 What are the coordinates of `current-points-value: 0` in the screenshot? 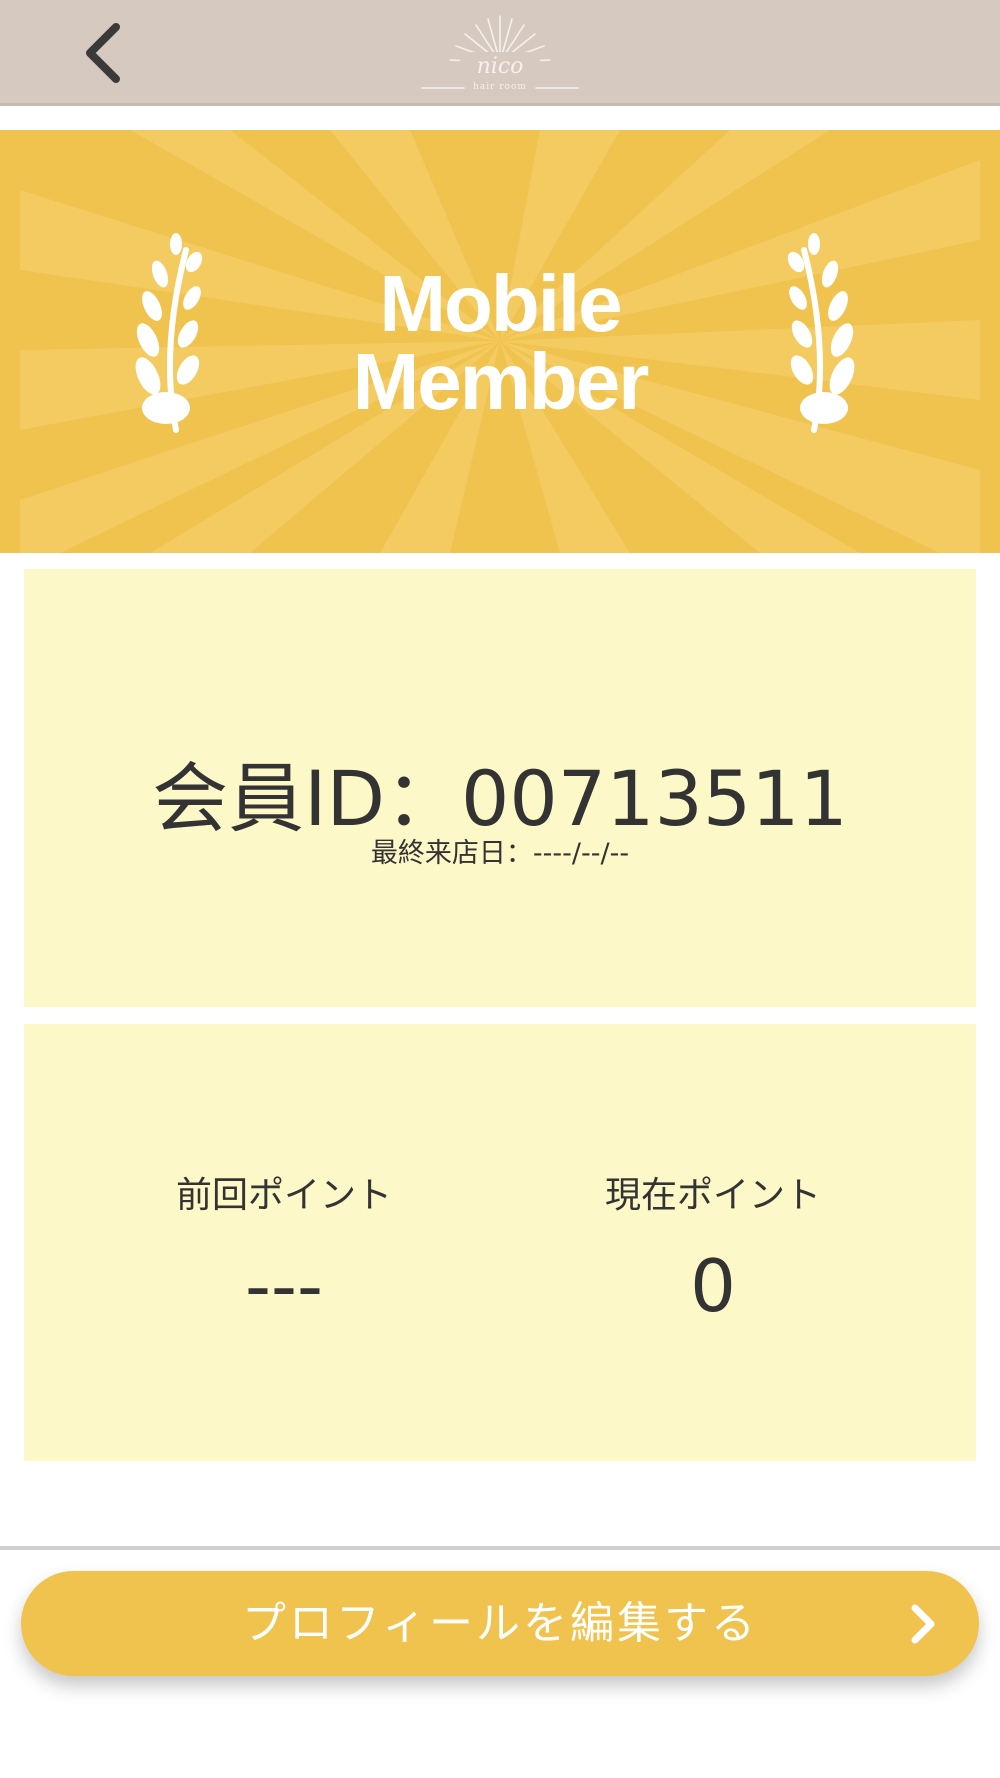 It's located at (713, 1286).